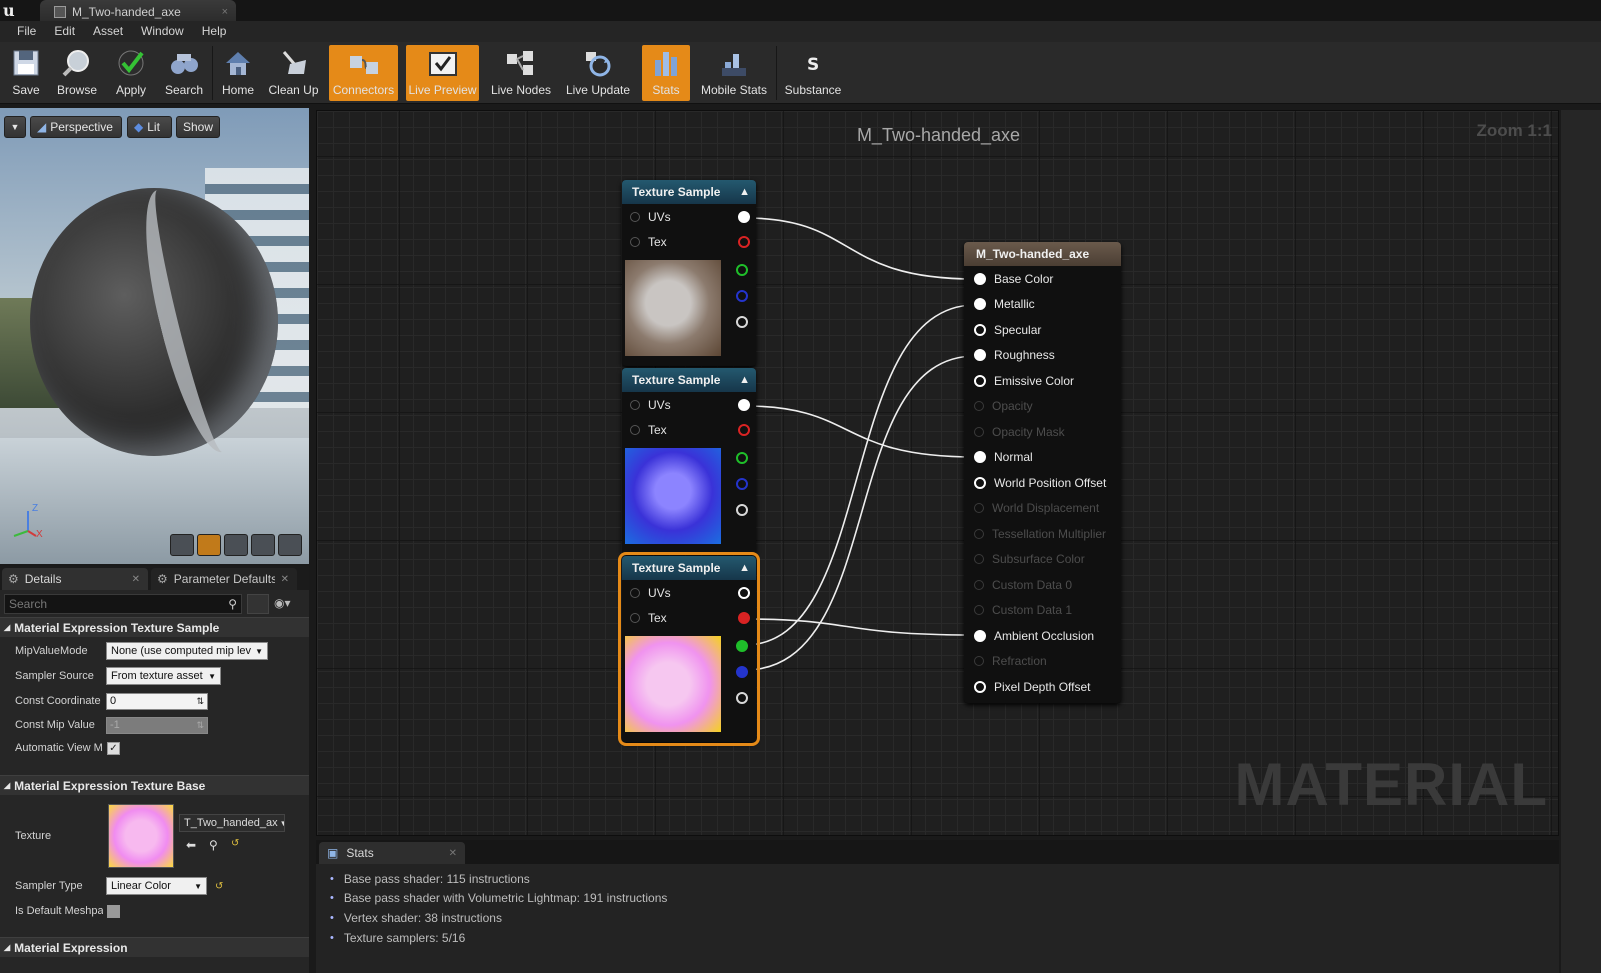 Image resolution: width=1601 pixels, height=973 pixels. Describe the element at coordinates (258, 604) in the screenshot. I see `view-options-grid-icon` at that location.